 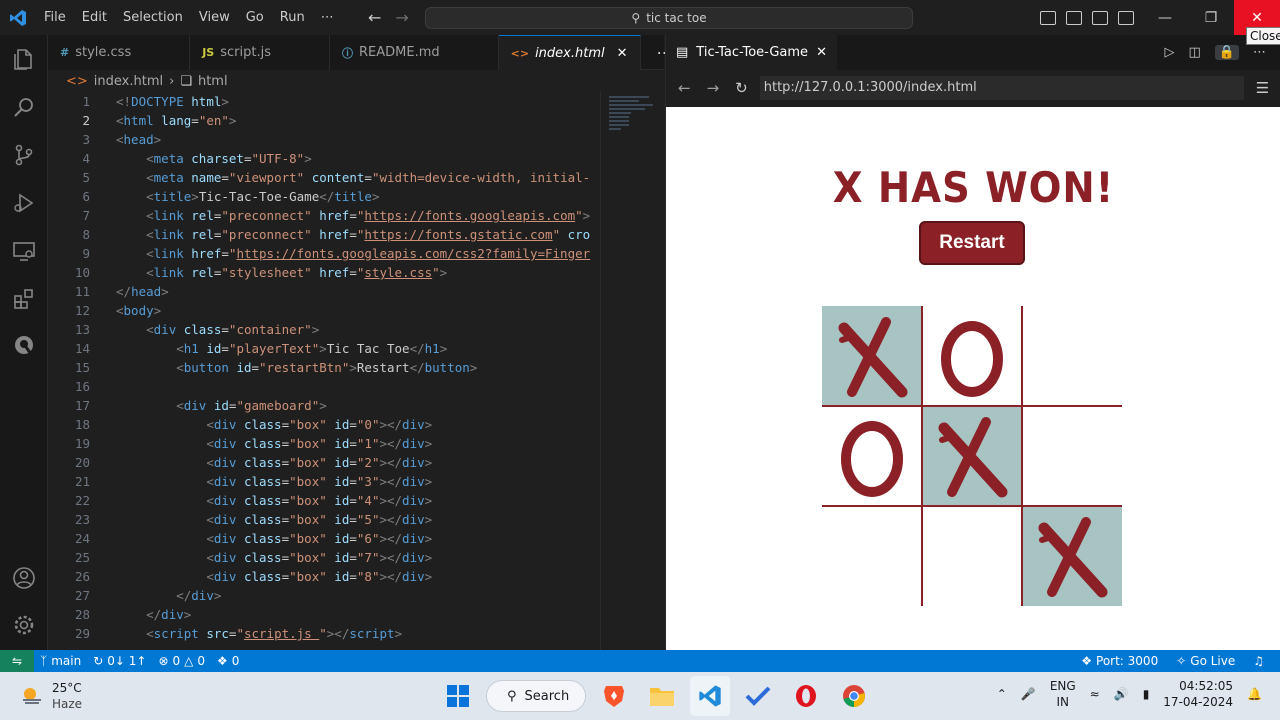 What do you see at coordinates (520, 53) in the screenshot?
I see `html-file-icon: <>` at bounding box center [520, 53].